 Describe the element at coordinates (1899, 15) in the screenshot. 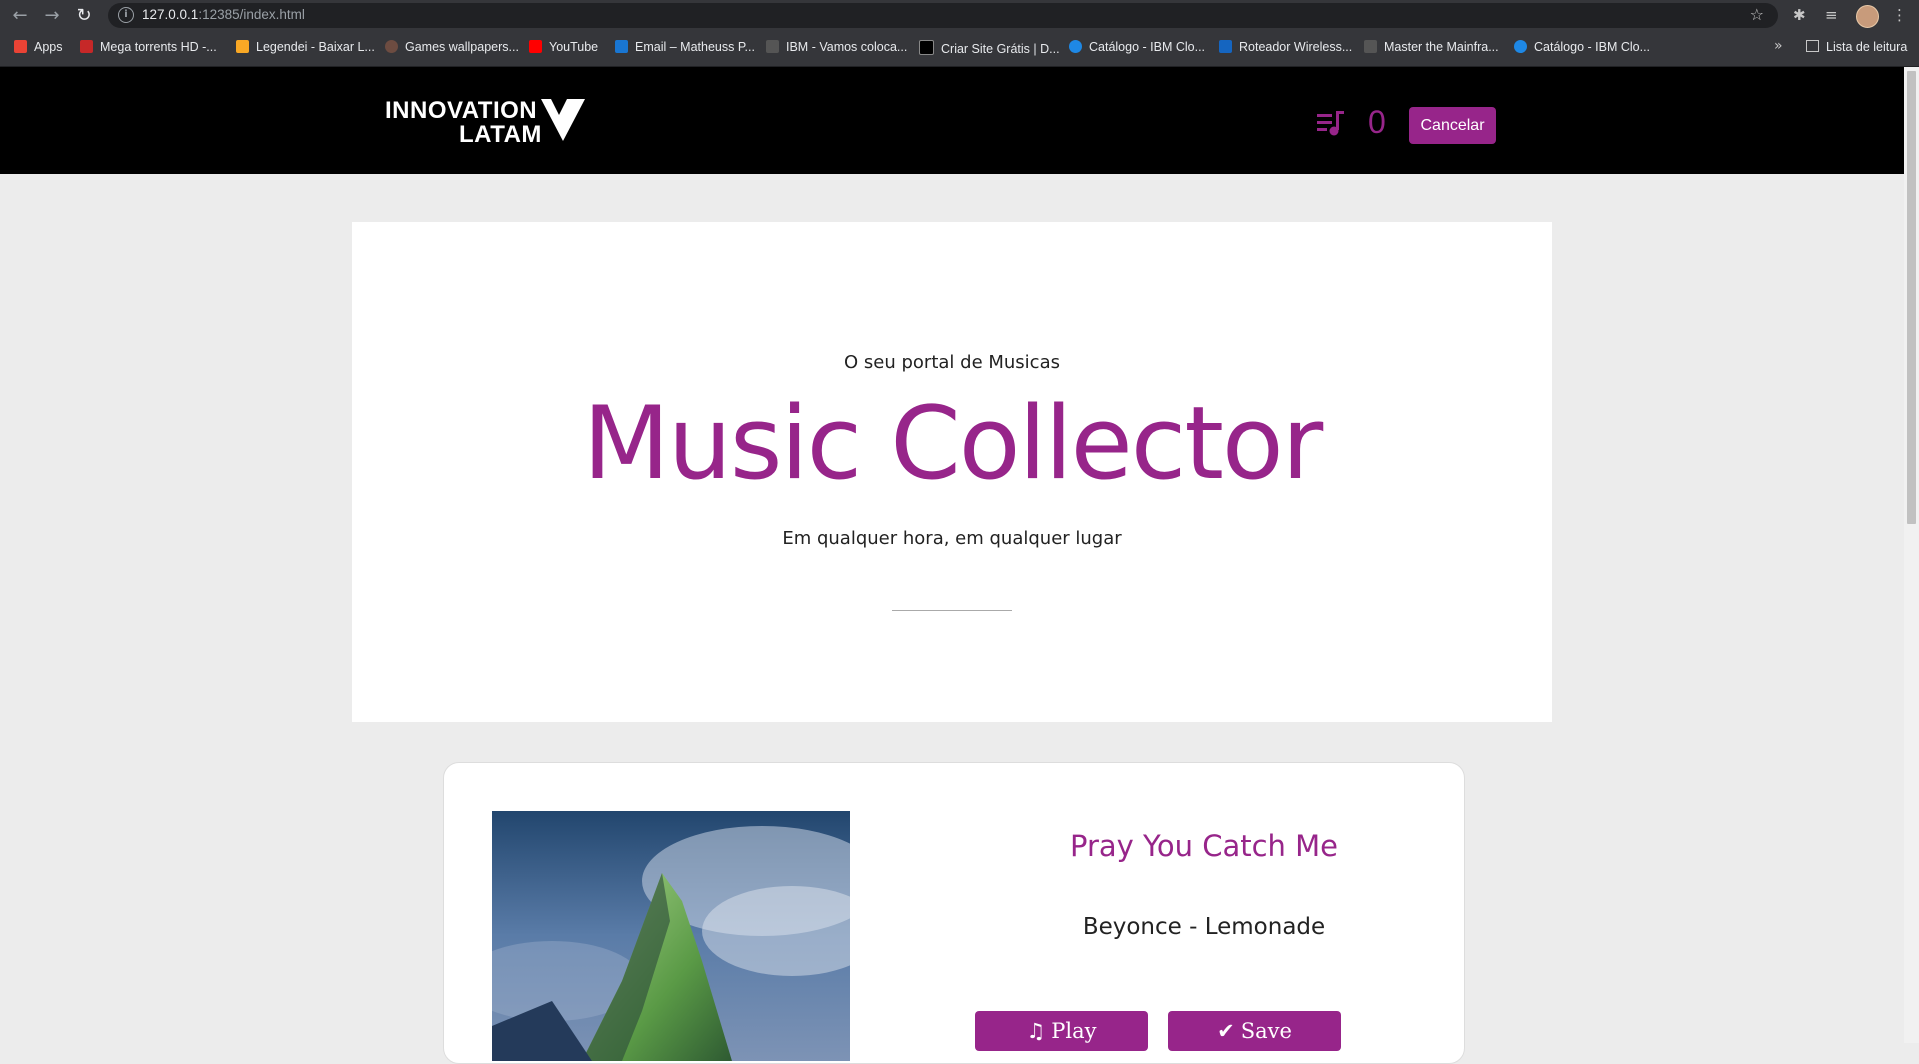

I see `kebab-menu-icon: ⋮` at that location.